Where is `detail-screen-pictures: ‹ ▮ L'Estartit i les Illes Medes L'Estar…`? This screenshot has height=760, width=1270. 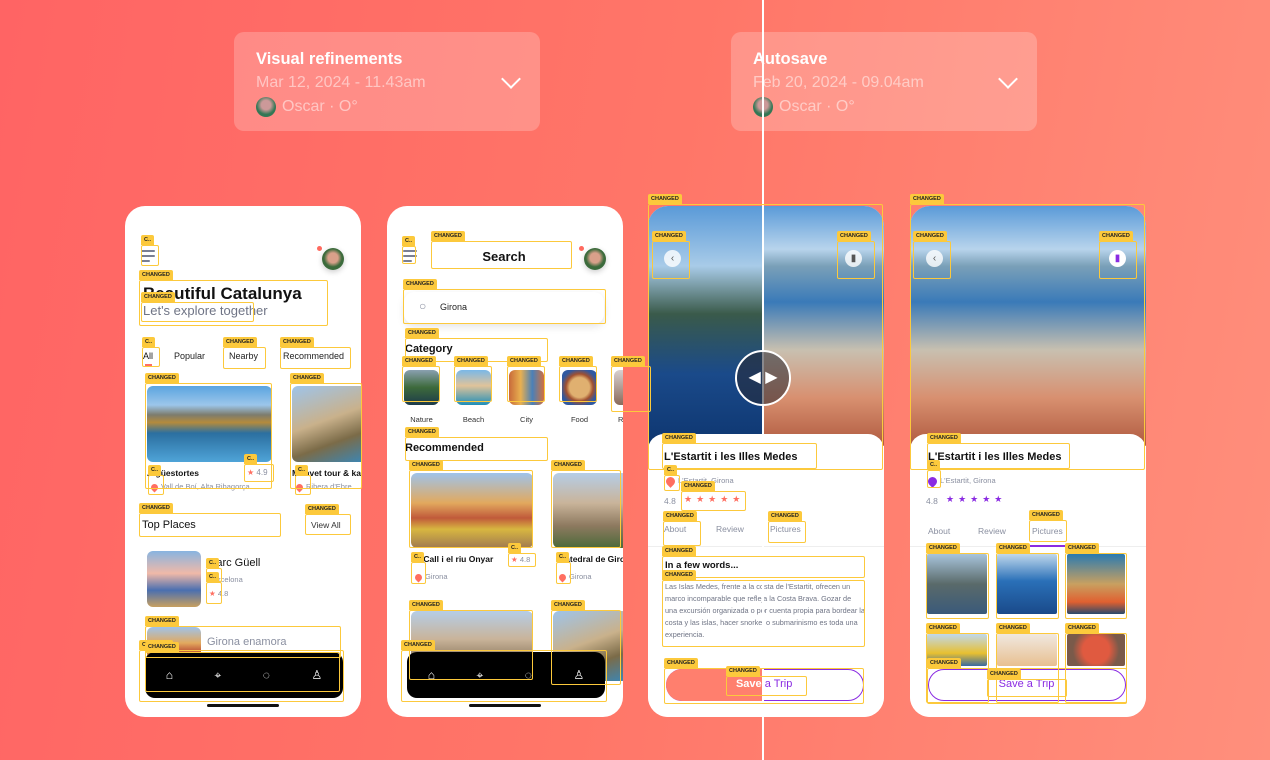 detail-screen-pictures: ‹ ▮ L'Estartit i les Illes Medes L'Estar… is located at coordinates (1028, 461).